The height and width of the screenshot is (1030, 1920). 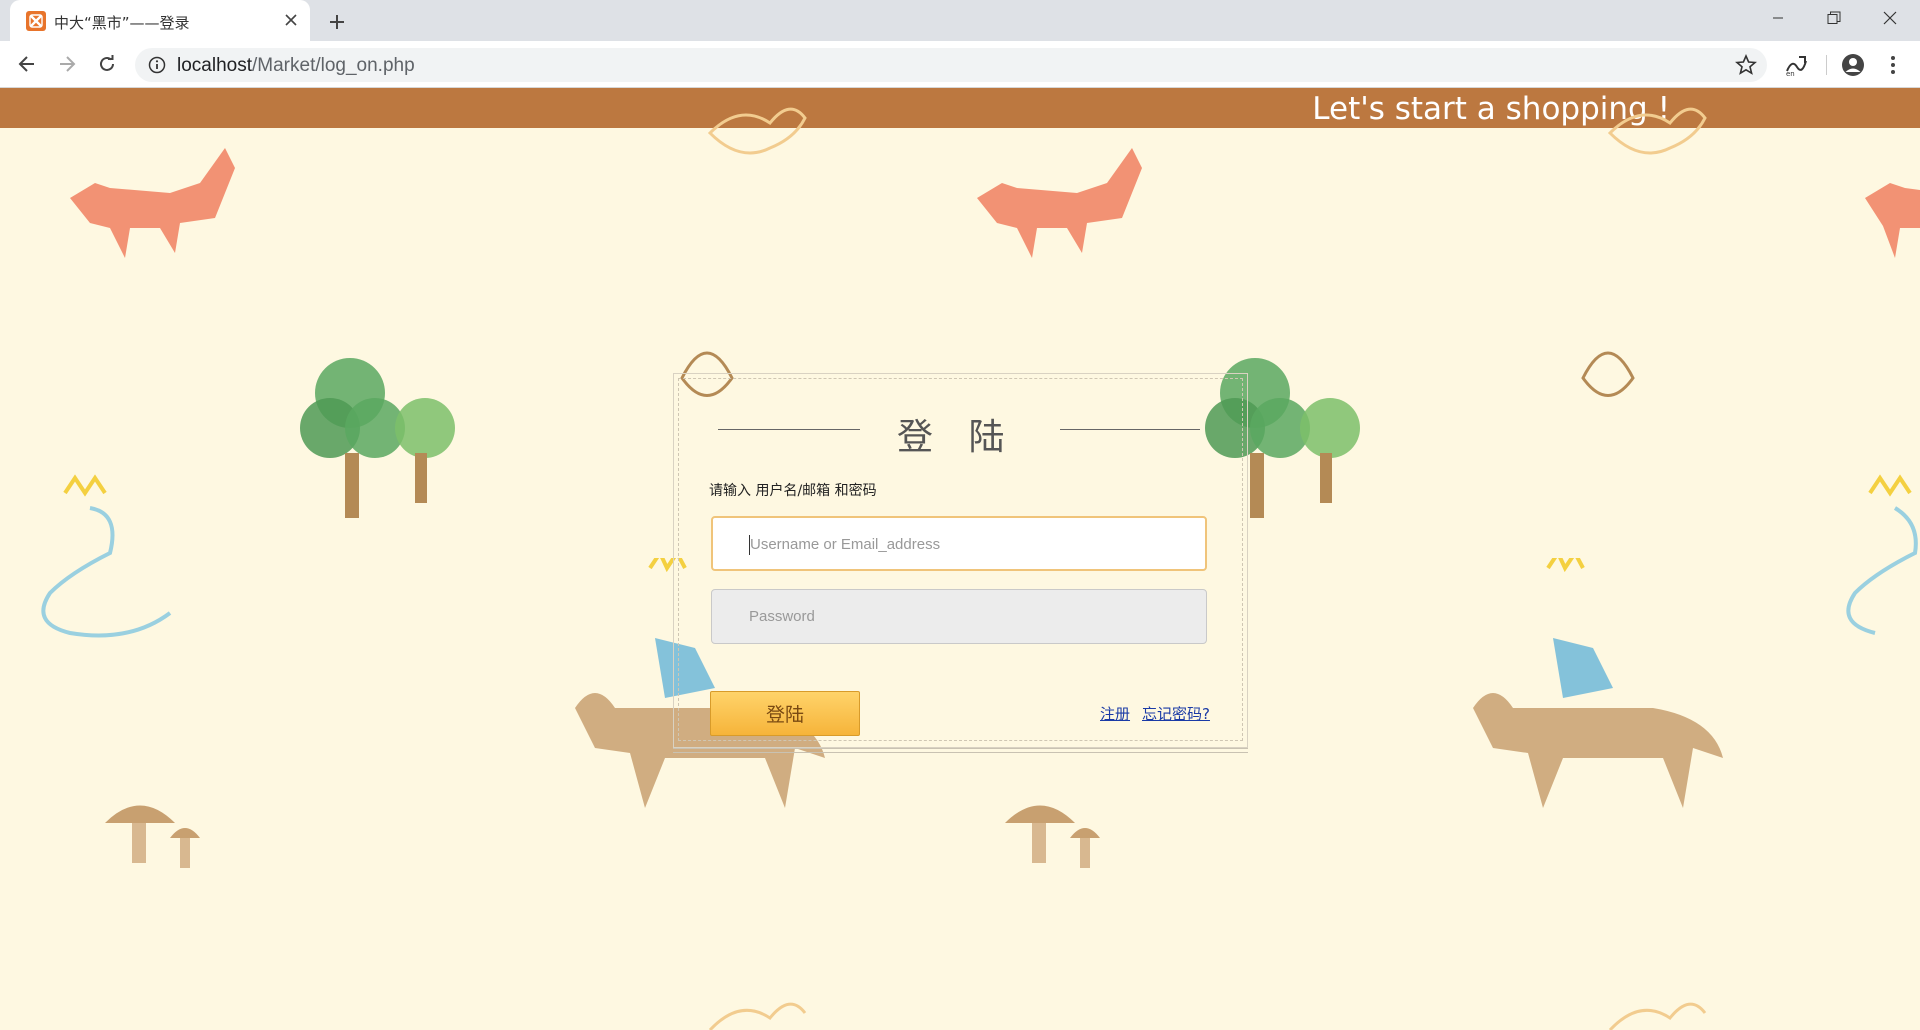 What do you see at coordinates (1796, 65) in the screenshot?
I see `translate-extension-icon: en` at bounding box center [1796, 65].